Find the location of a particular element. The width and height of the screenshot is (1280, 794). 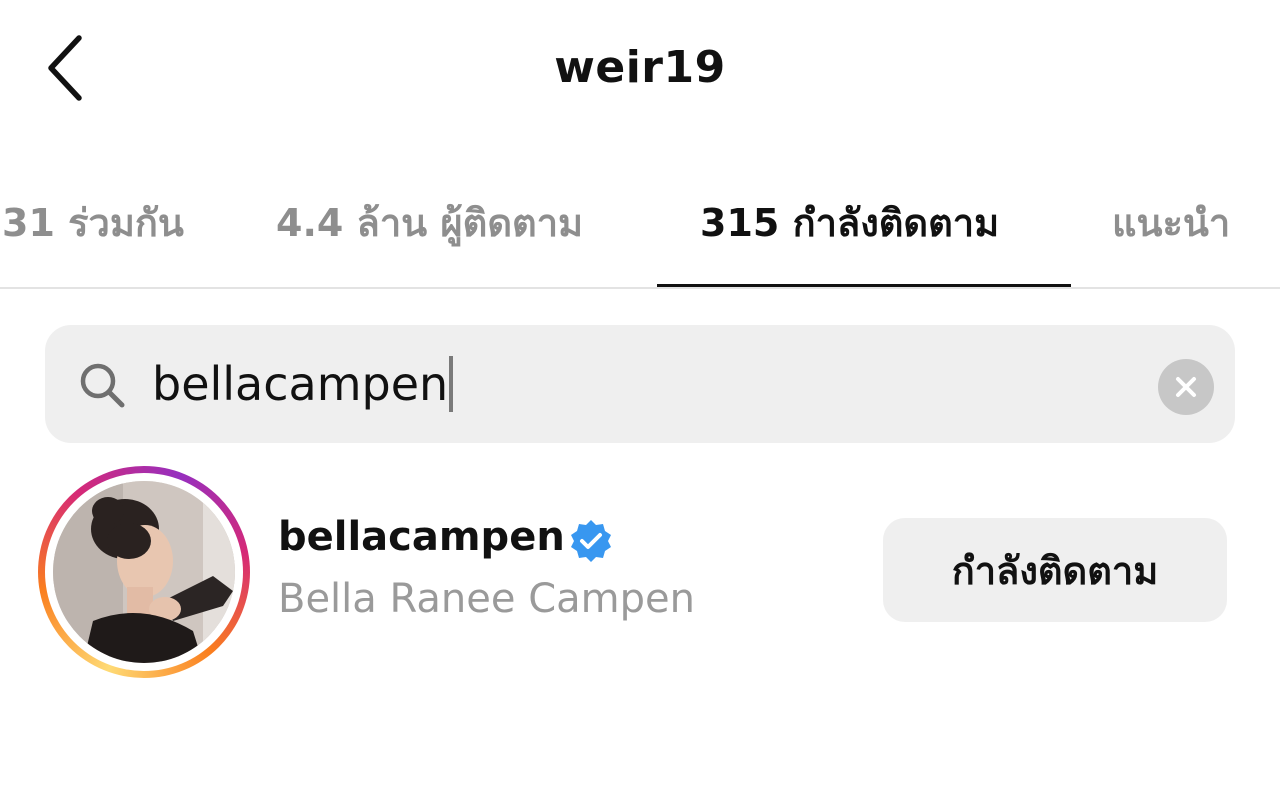

tab-mutual: 31 ร่วมกัน is located at coordinates (93, 222).